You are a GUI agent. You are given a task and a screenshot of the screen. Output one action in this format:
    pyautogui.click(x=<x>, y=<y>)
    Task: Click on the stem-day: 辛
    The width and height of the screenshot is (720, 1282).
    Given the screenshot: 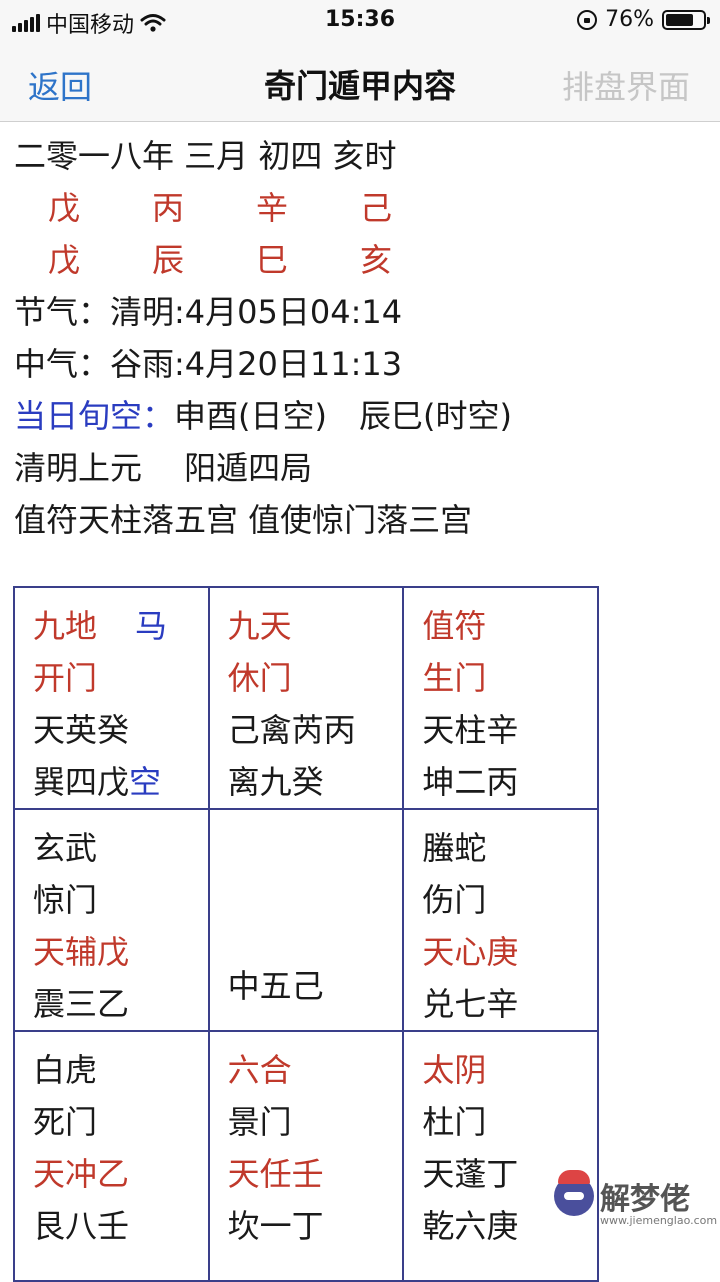 What is the action you would take?
    pyautogui.click(x=272, y=208)
    